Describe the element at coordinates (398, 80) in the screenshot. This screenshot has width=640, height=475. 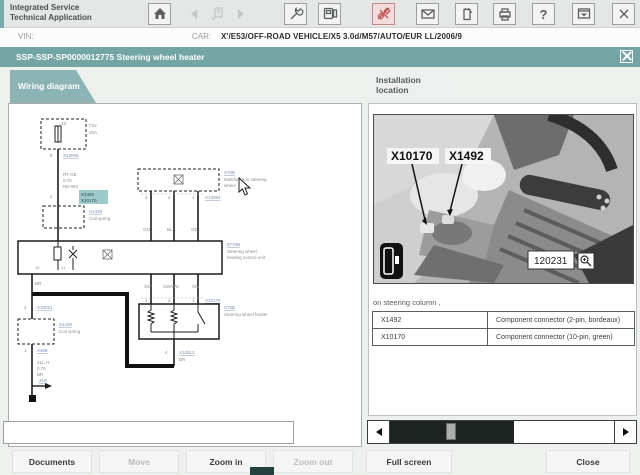
I see `tab-installation-label-line1: Installation` at that location.